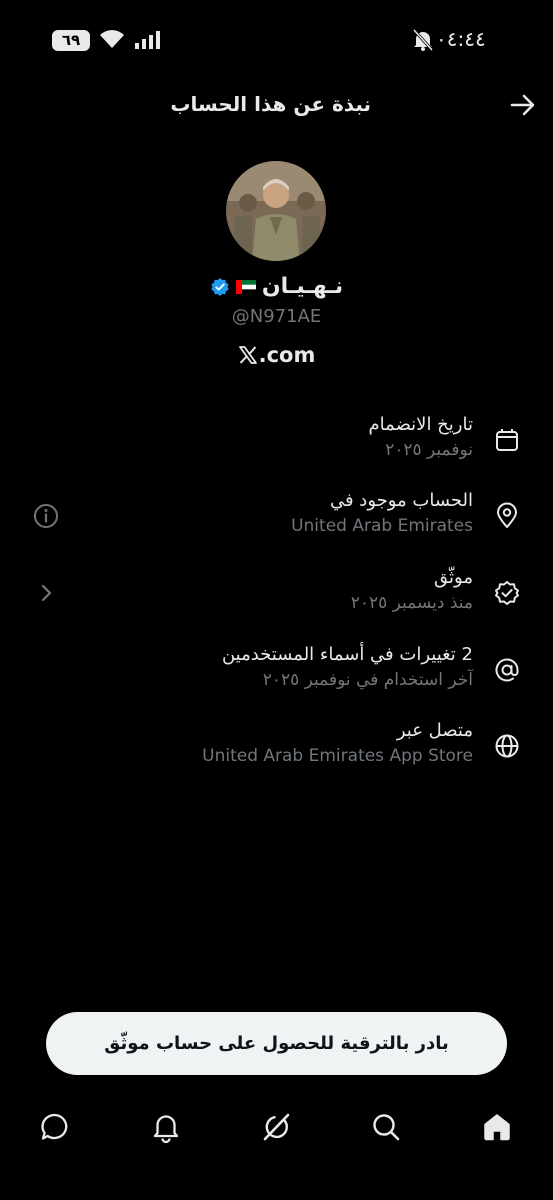 This screenshot has width=553, height=1200. I want to click on nav-messages-button, so click(55, 1127).